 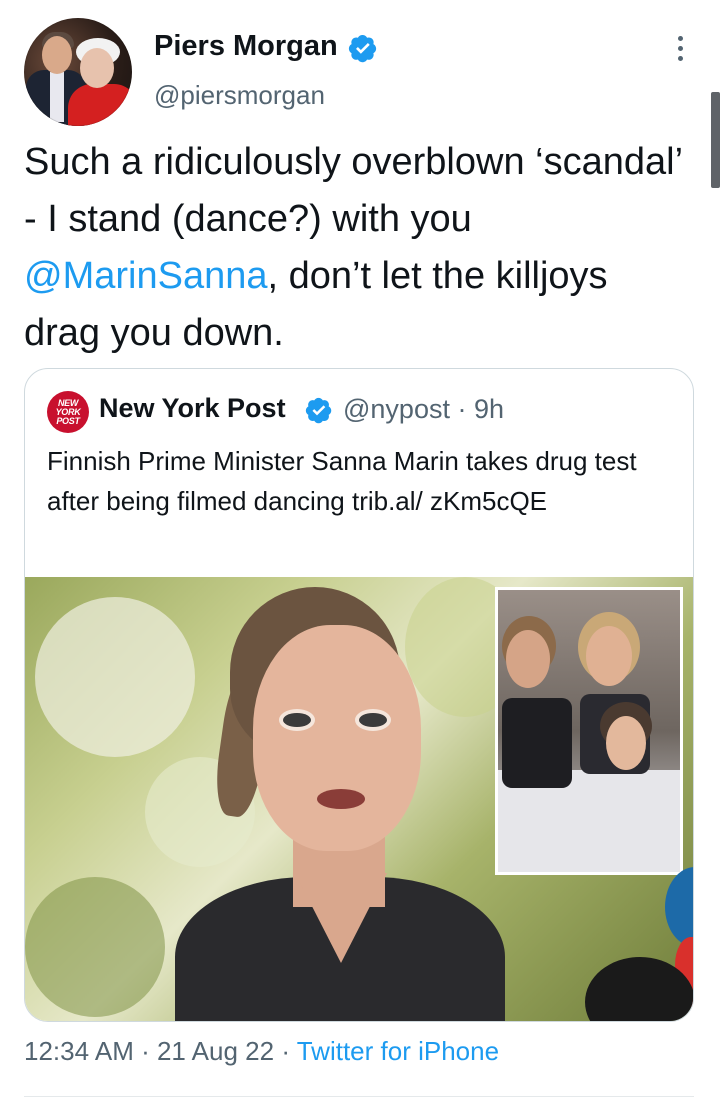 I want to click on avatar-figure-shirt, so click(x=57, y=97).